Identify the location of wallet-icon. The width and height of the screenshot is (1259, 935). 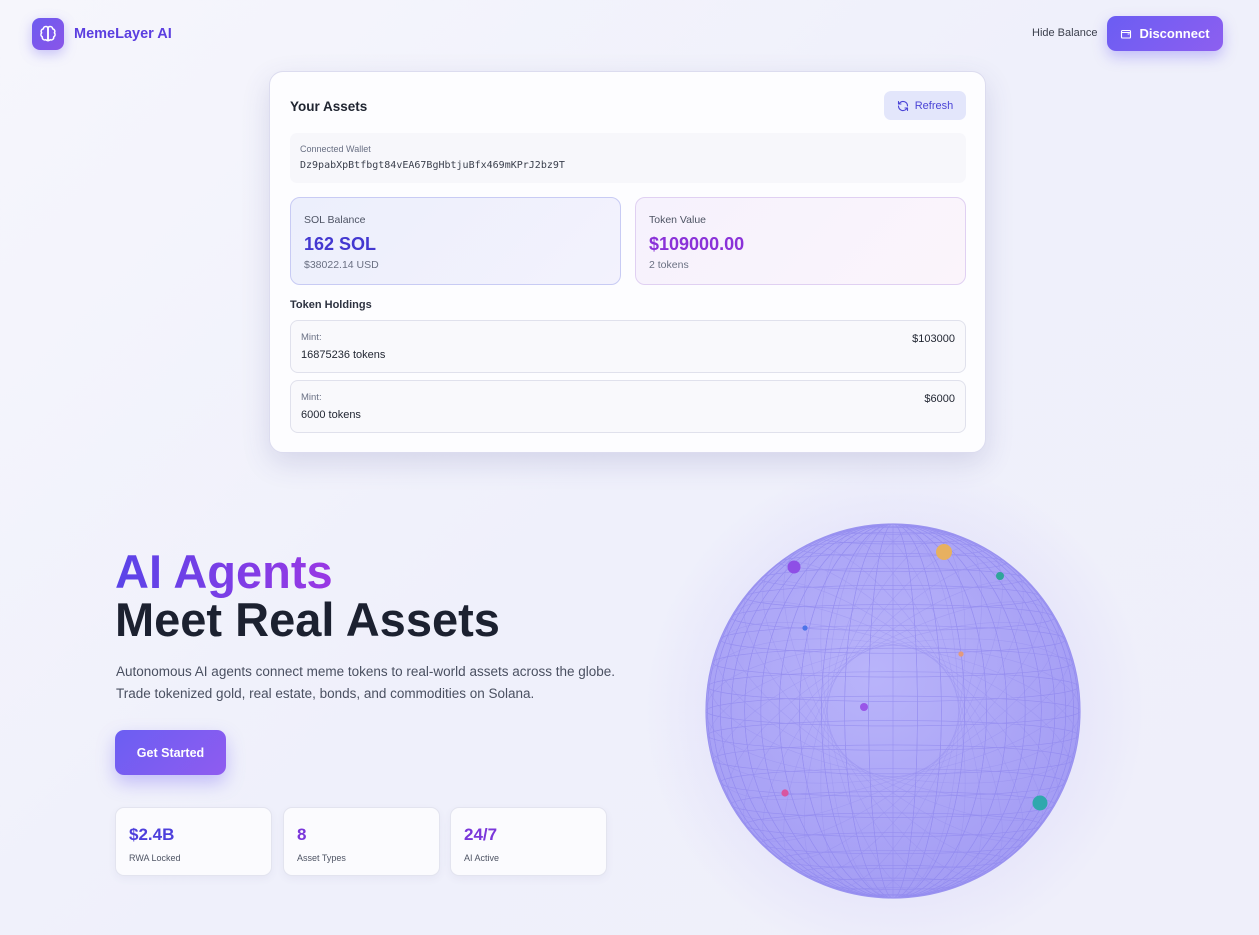
(1126, 34).